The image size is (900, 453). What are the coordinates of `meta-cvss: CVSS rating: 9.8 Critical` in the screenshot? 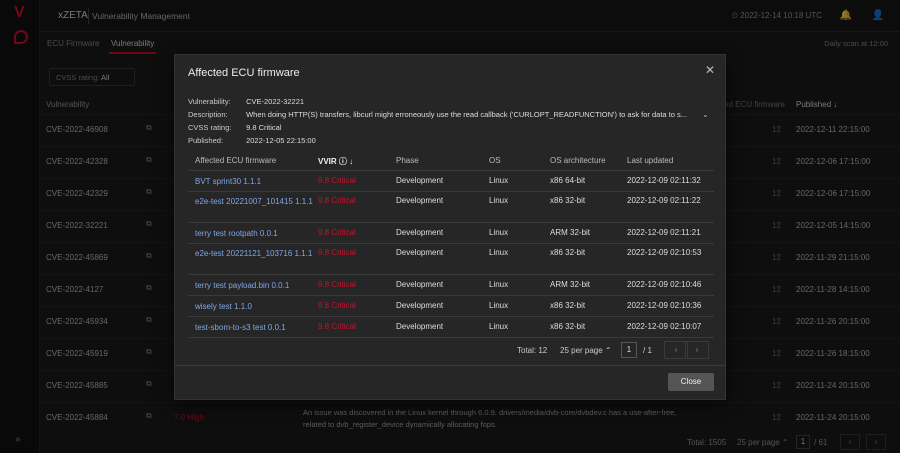 It's located at (235, 127).